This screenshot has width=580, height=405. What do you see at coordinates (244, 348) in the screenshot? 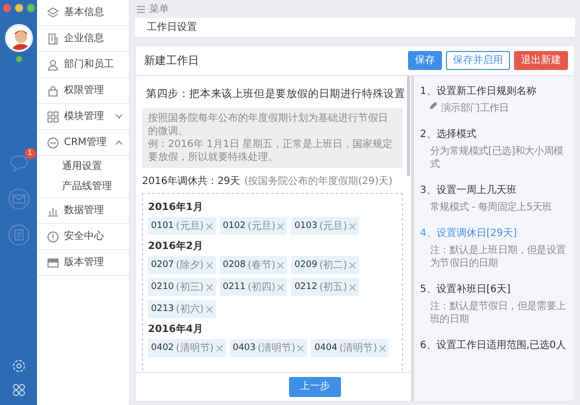
I see `tag-date: 0403` at bounding box center [244, 348].